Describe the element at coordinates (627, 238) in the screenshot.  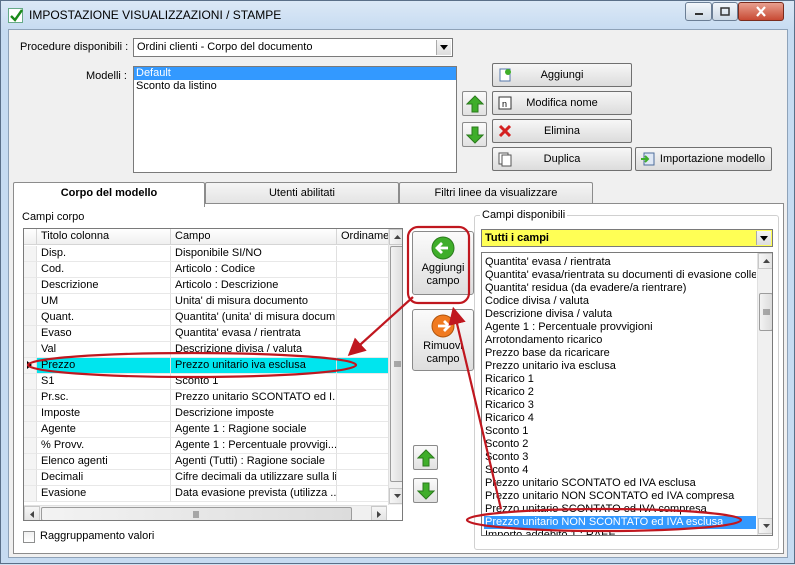
I see `available-filter-select: Tutti i campi` at that location.